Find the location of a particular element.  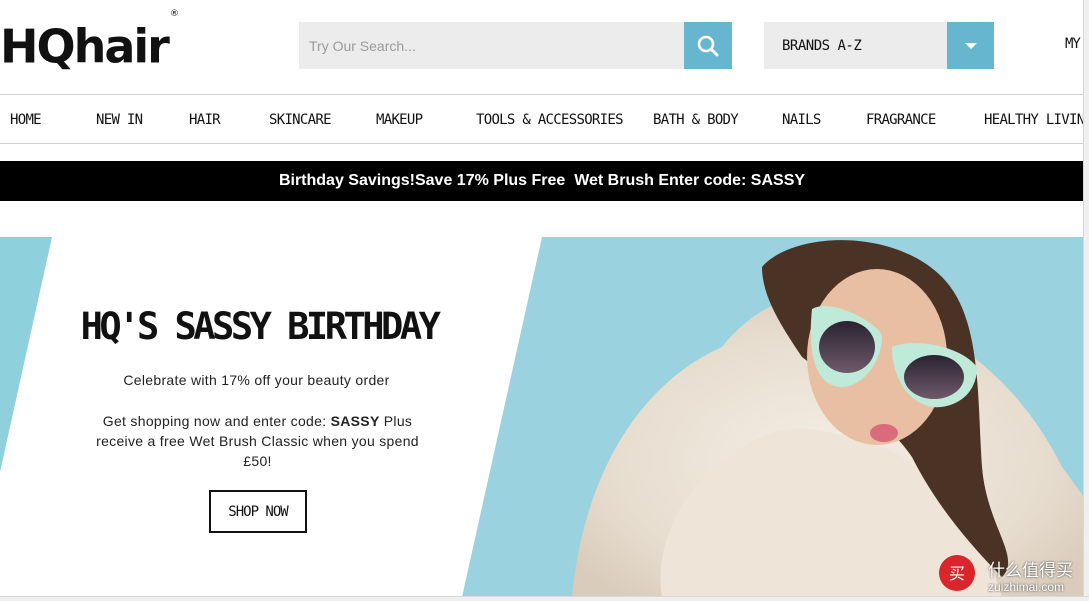

nav-item-hair: HAIR is located at coordinates (205, 120).